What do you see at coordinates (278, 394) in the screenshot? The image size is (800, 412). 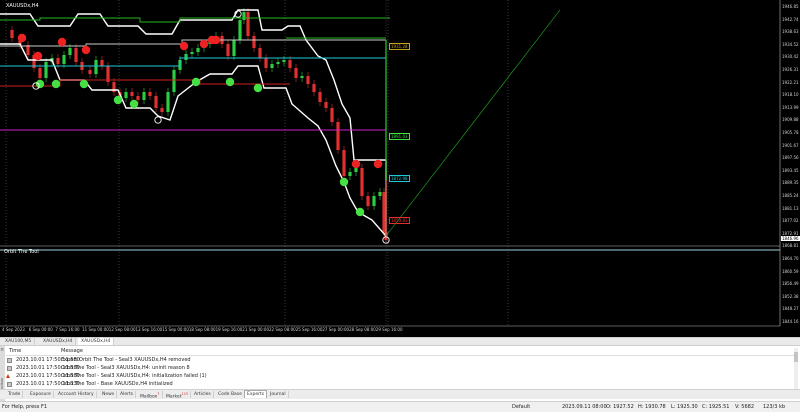 I see `toolbox-tab-journal: Journal` at bounding box center [278, 394].